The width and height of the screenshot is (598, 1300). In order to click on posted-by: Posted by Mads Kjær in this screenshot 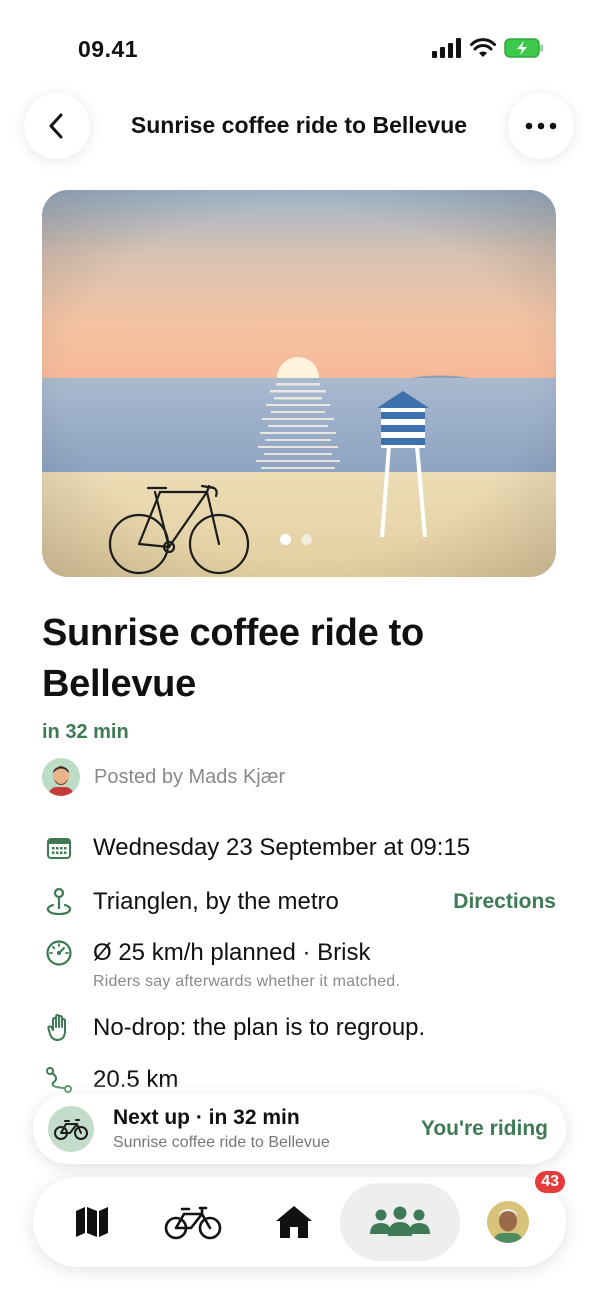, I will do `click(163, 777)`.